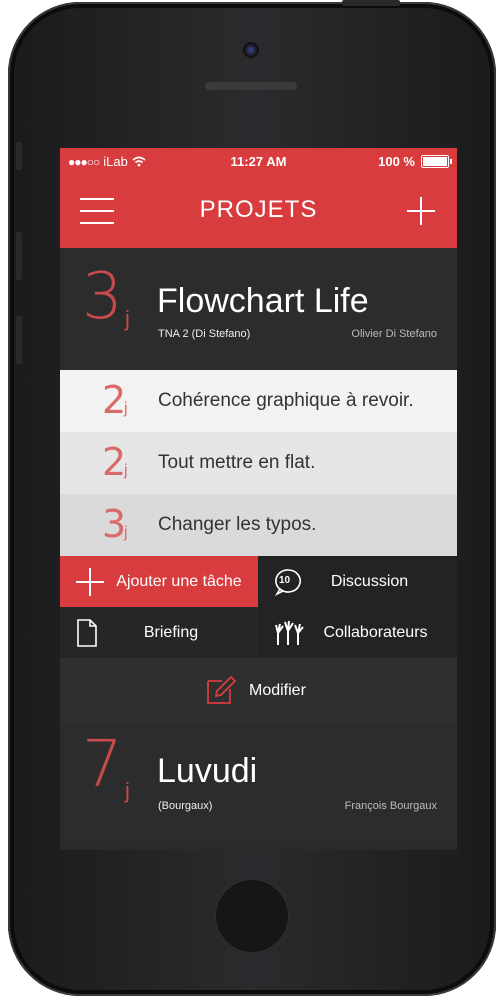  I want to click on mute-switch, so click(19, 156).